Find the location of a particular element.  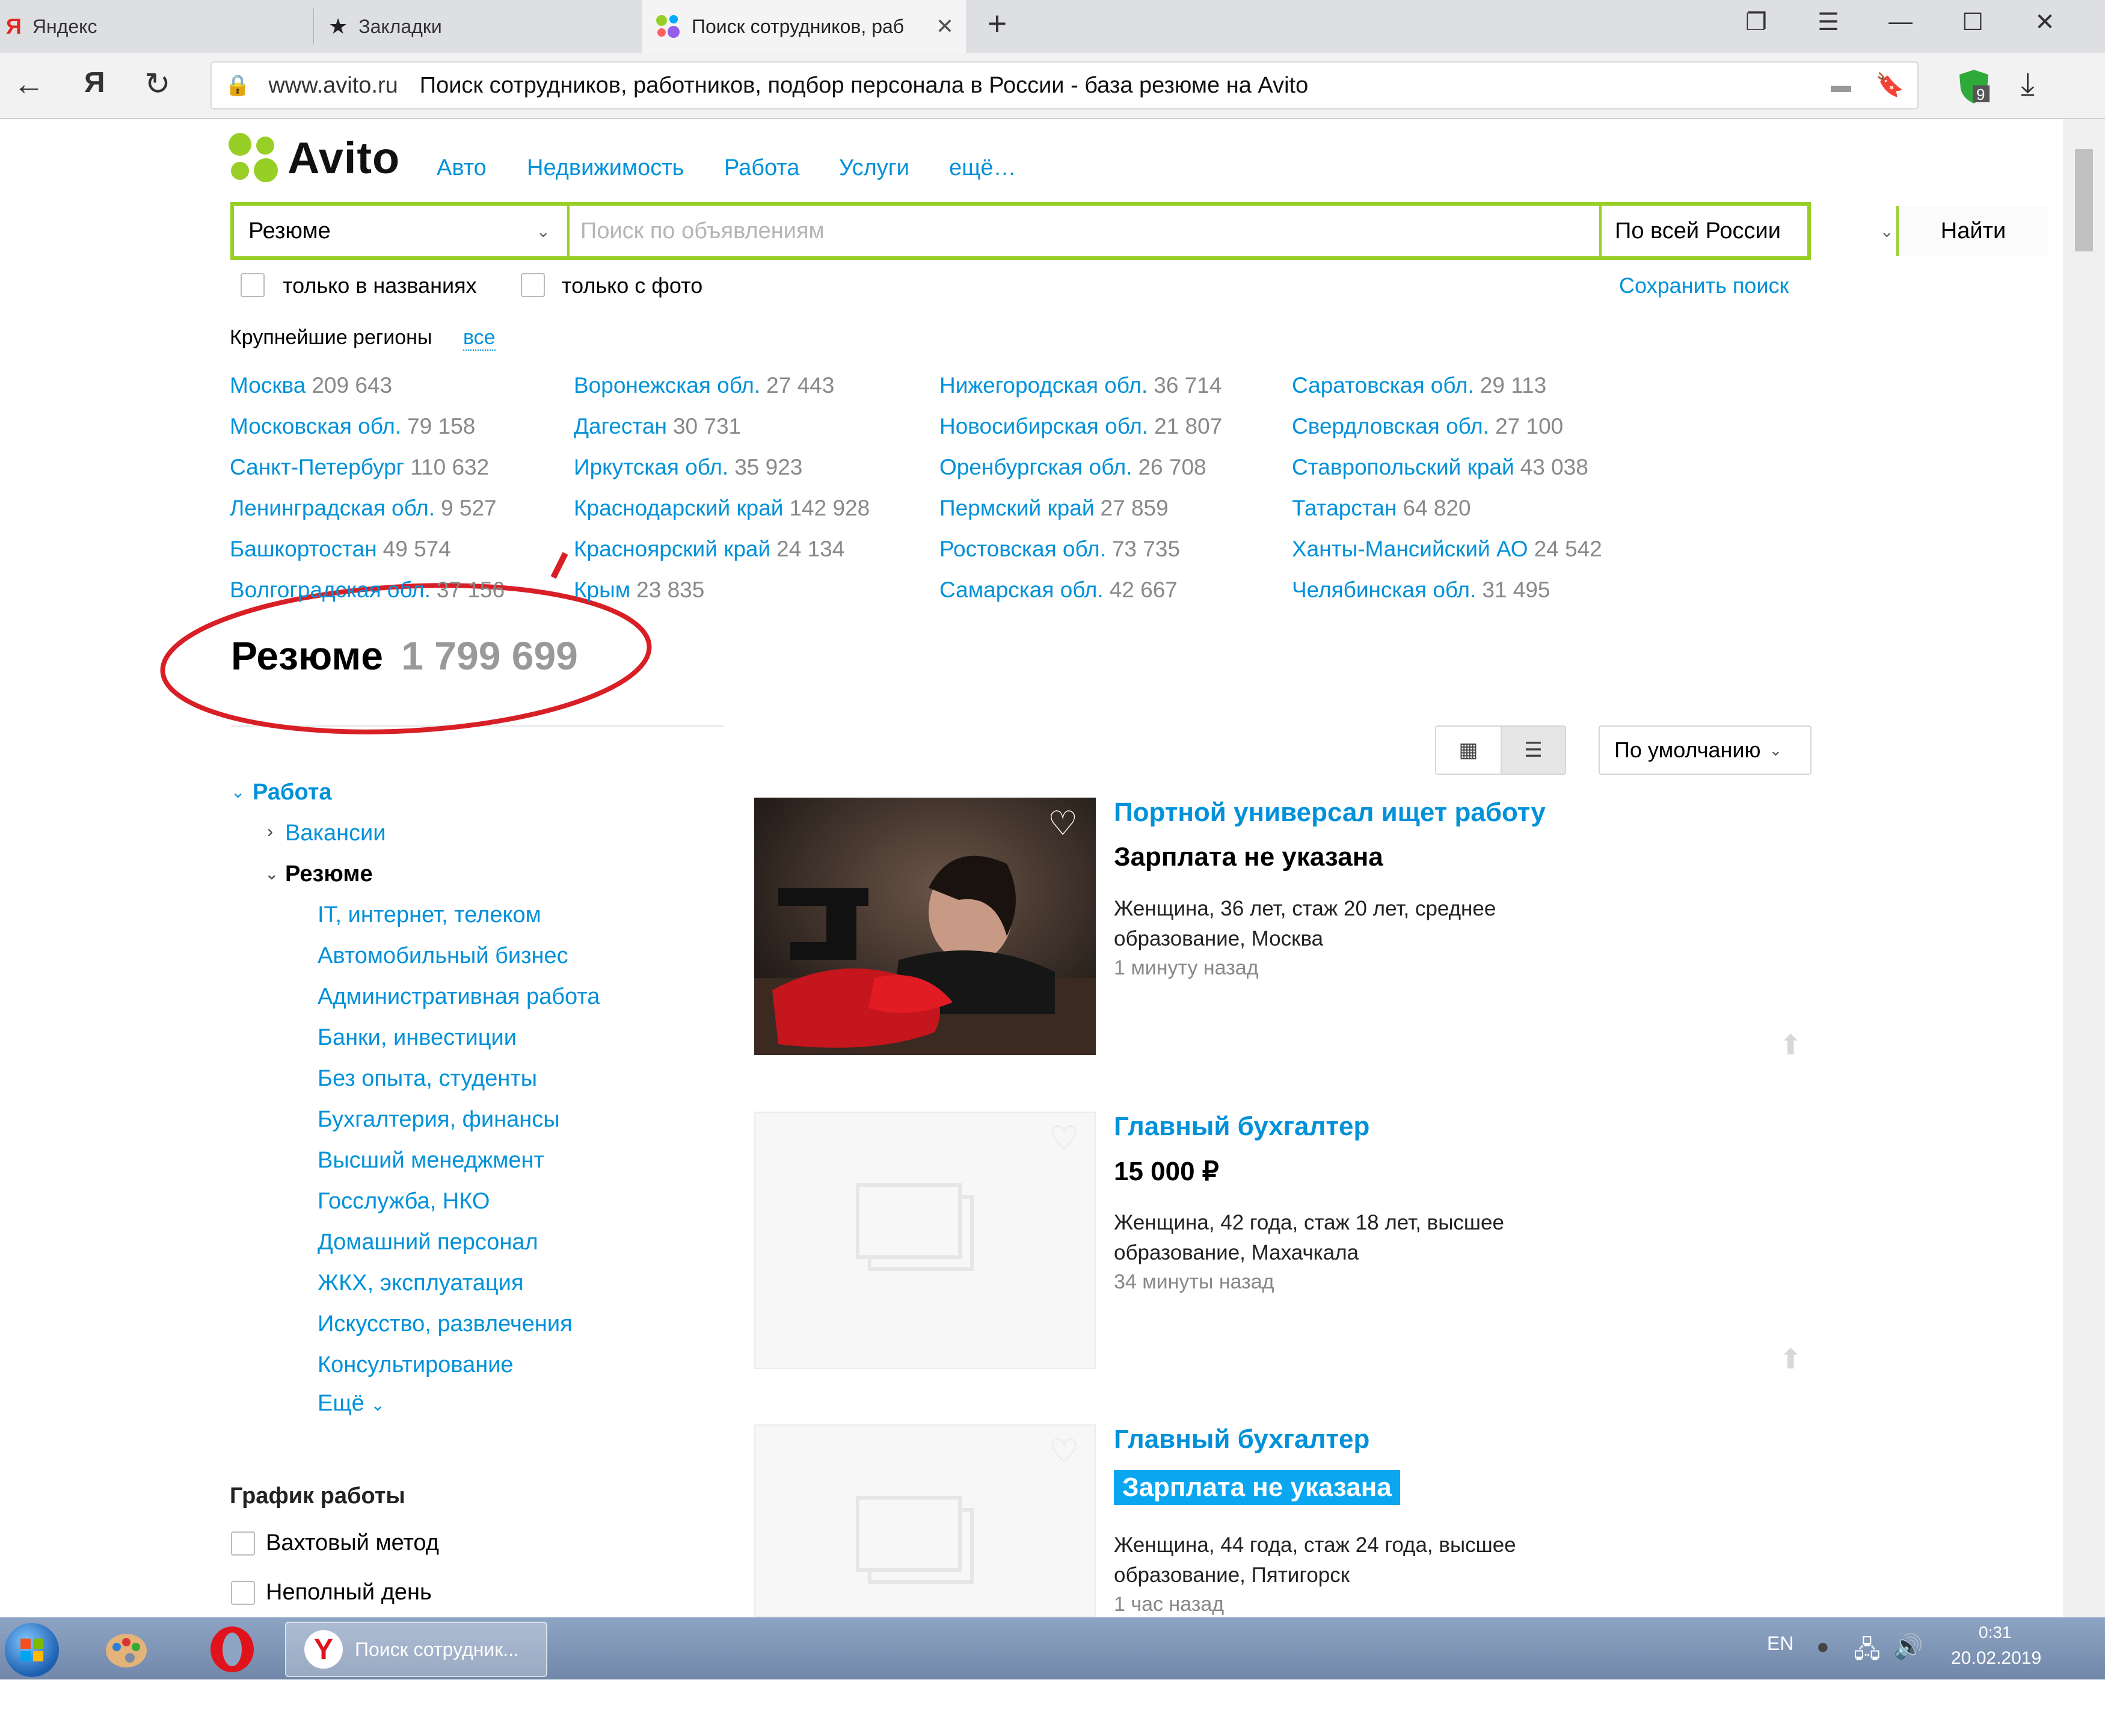

regions-all-link: все is located at coordinates (479, 339).